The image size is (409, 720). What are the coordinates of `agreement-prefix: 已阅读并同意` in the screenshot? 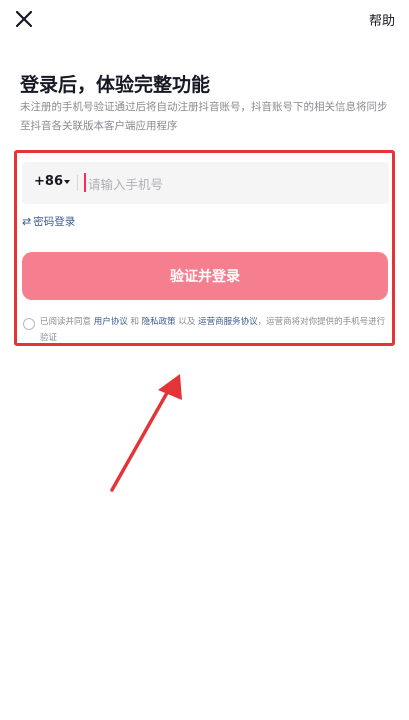 It's located at (66, 322).